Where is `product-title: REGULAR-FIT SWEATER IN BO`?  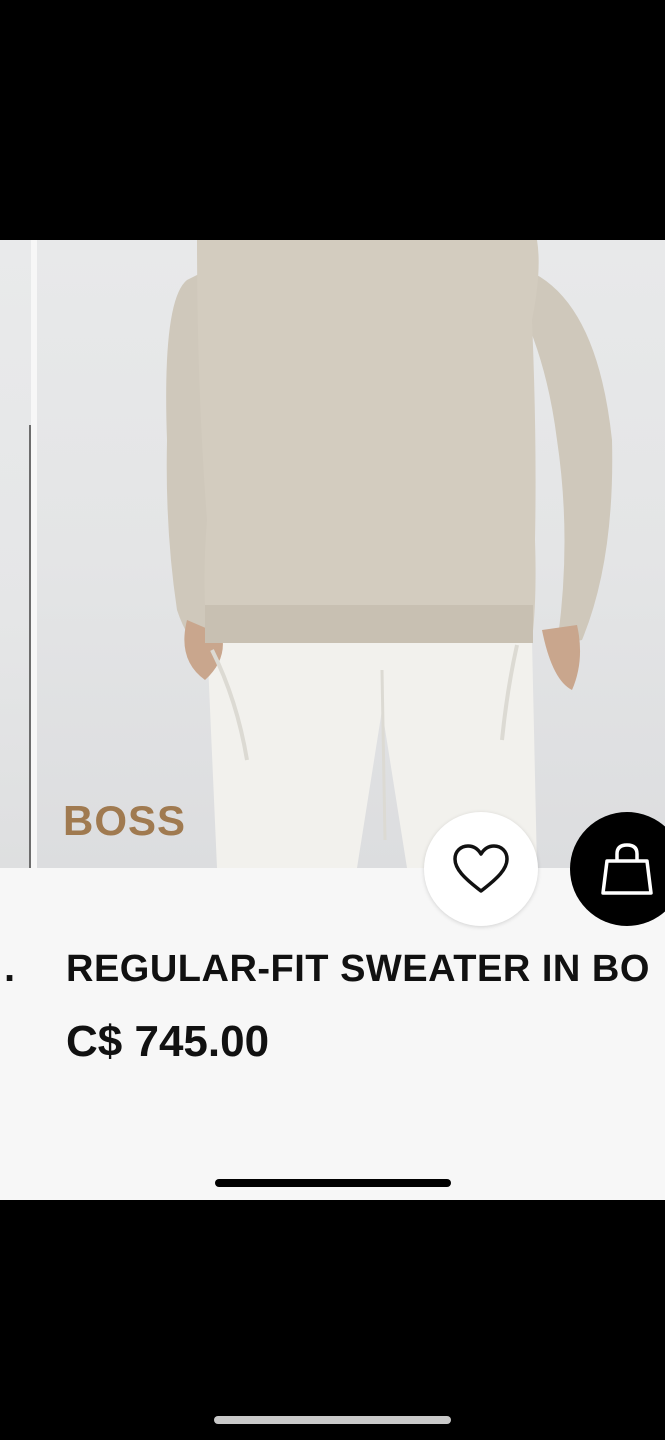
product-title: REGULAR-FIT SWEATER IN BO is located at coordinates (358, 969).